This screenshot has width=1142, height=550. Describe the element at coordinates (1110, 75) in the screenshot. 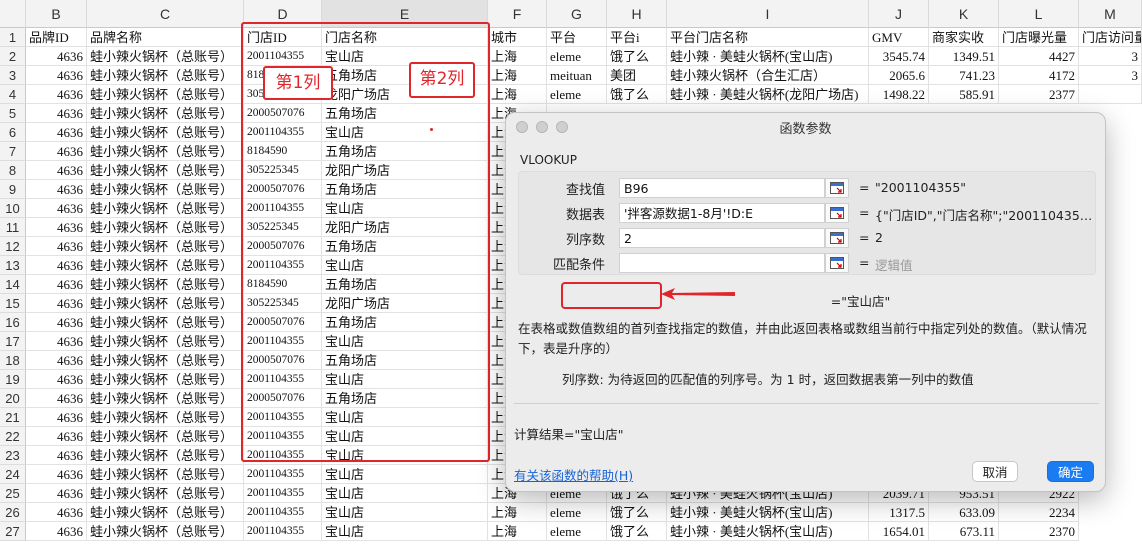

I see `visits-cell: 3` at that location.